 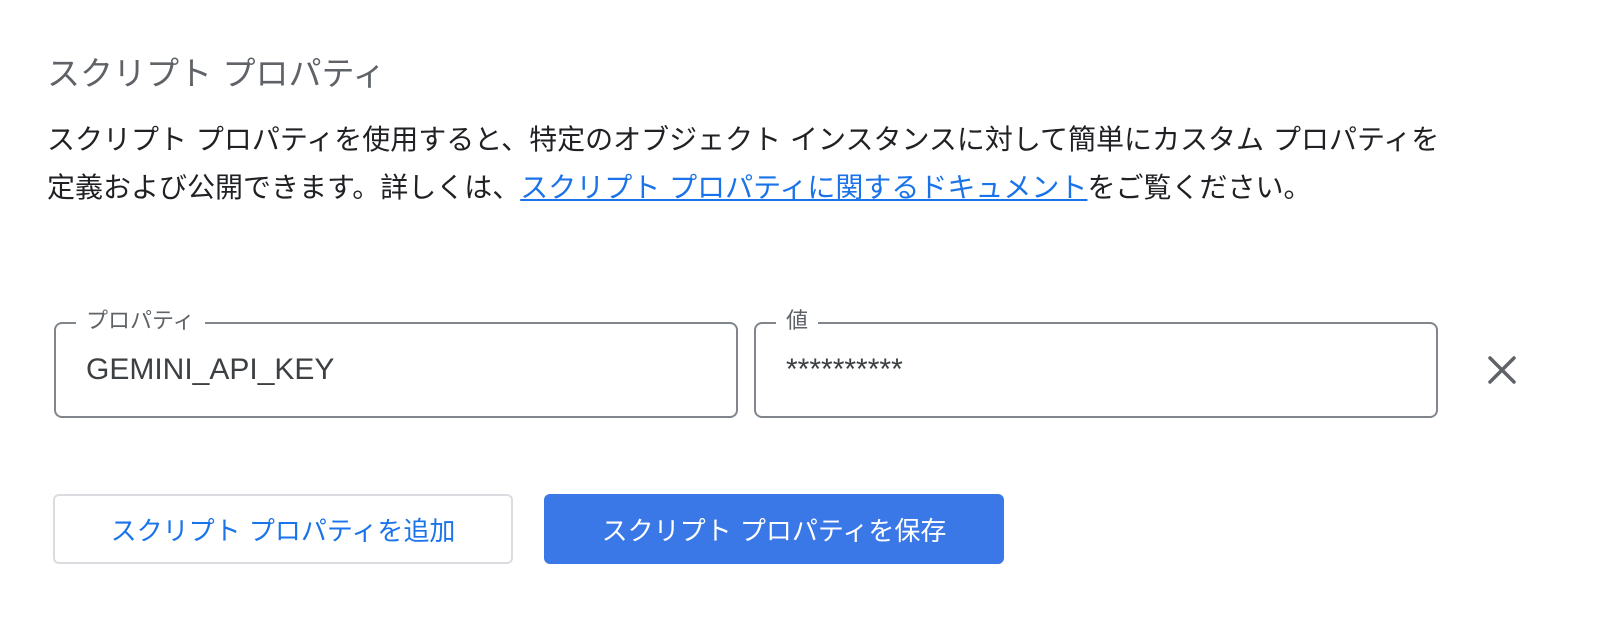 What do you see at coordinates (774, 531) in the screenshot?
I see `save-script-property-label: スクリプト プロパティを保存` at bounding box center [774, 531].